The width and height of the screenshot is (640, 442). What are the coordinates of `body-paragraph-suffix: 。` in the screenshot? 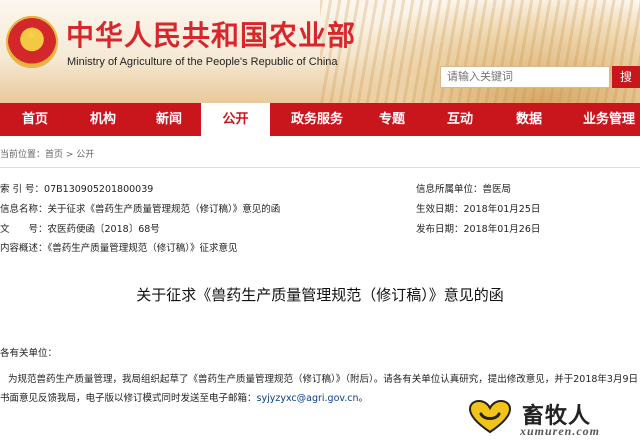 It's located at (363, 398).